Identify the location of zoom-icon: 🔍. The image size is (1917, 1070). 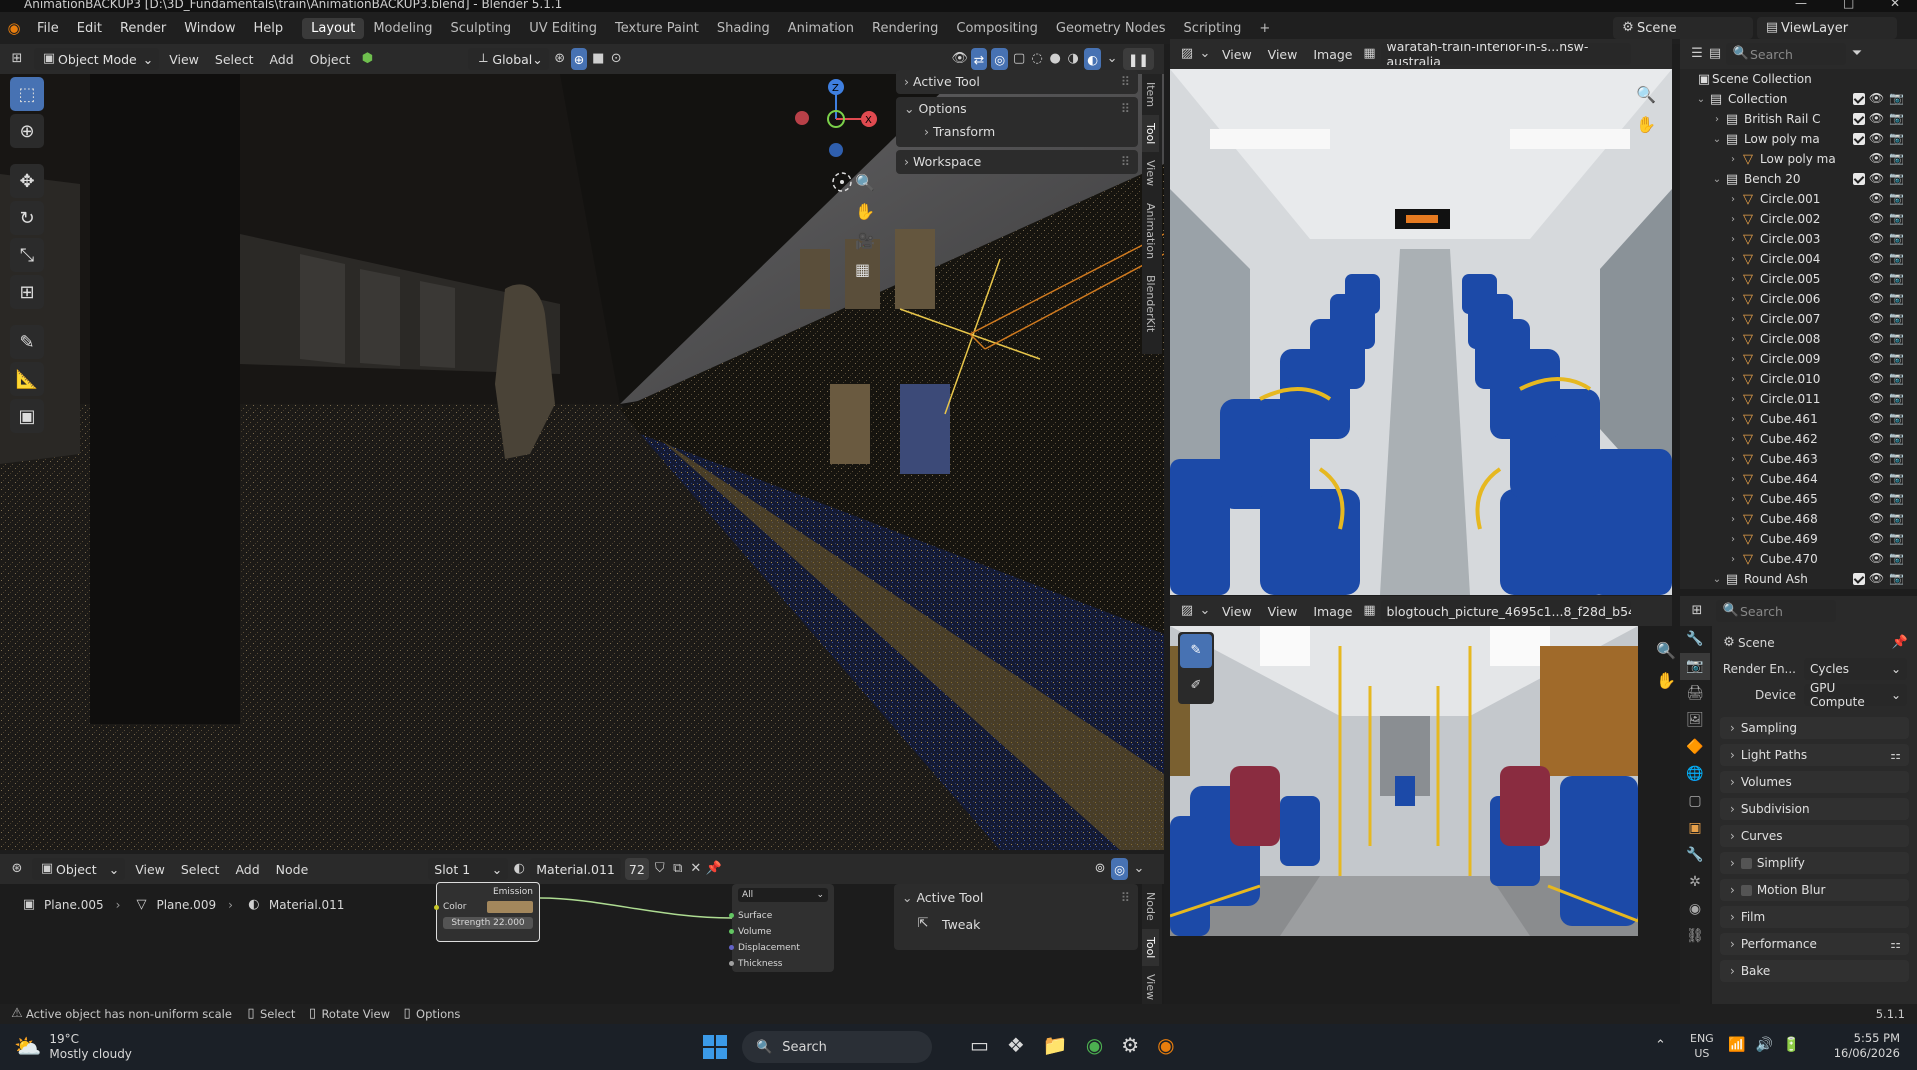
(865, 182).